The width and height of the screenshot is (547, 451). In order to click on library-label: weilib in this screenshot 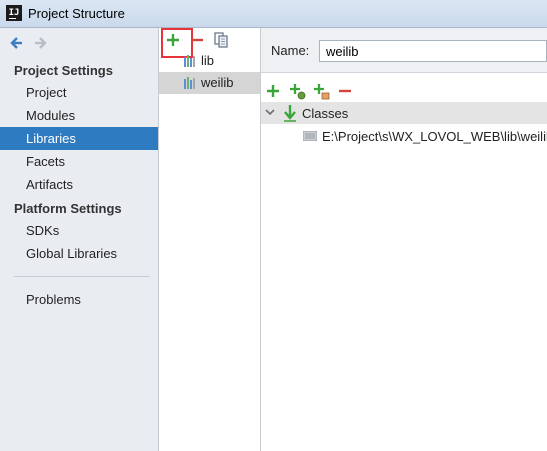, I will do `click(217, 82)`.